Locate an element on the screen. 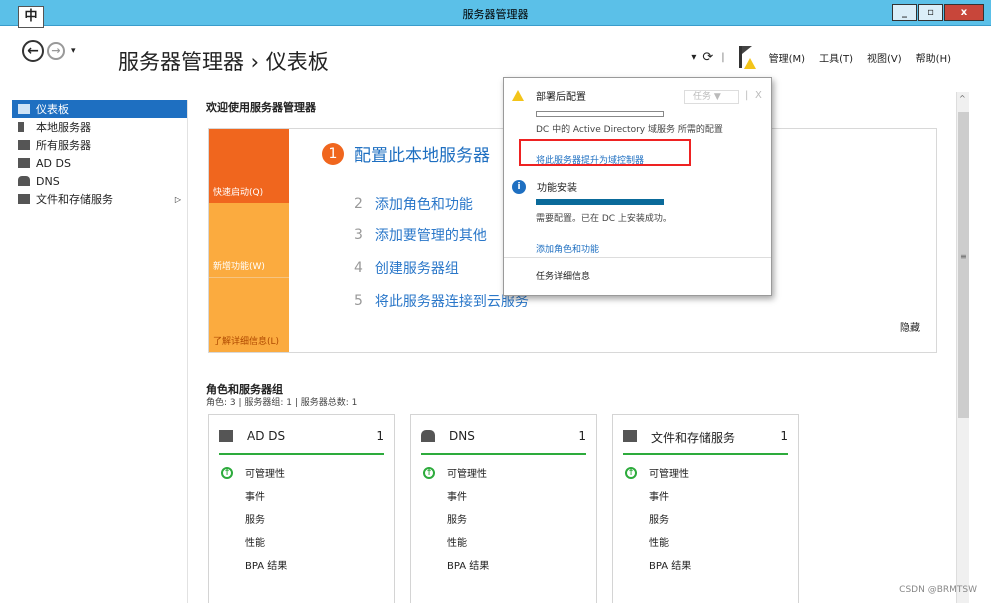 Image resolution: width=991 pixels, height=603 pixels. tile-count: 1 is located at coordinates (582, 436).